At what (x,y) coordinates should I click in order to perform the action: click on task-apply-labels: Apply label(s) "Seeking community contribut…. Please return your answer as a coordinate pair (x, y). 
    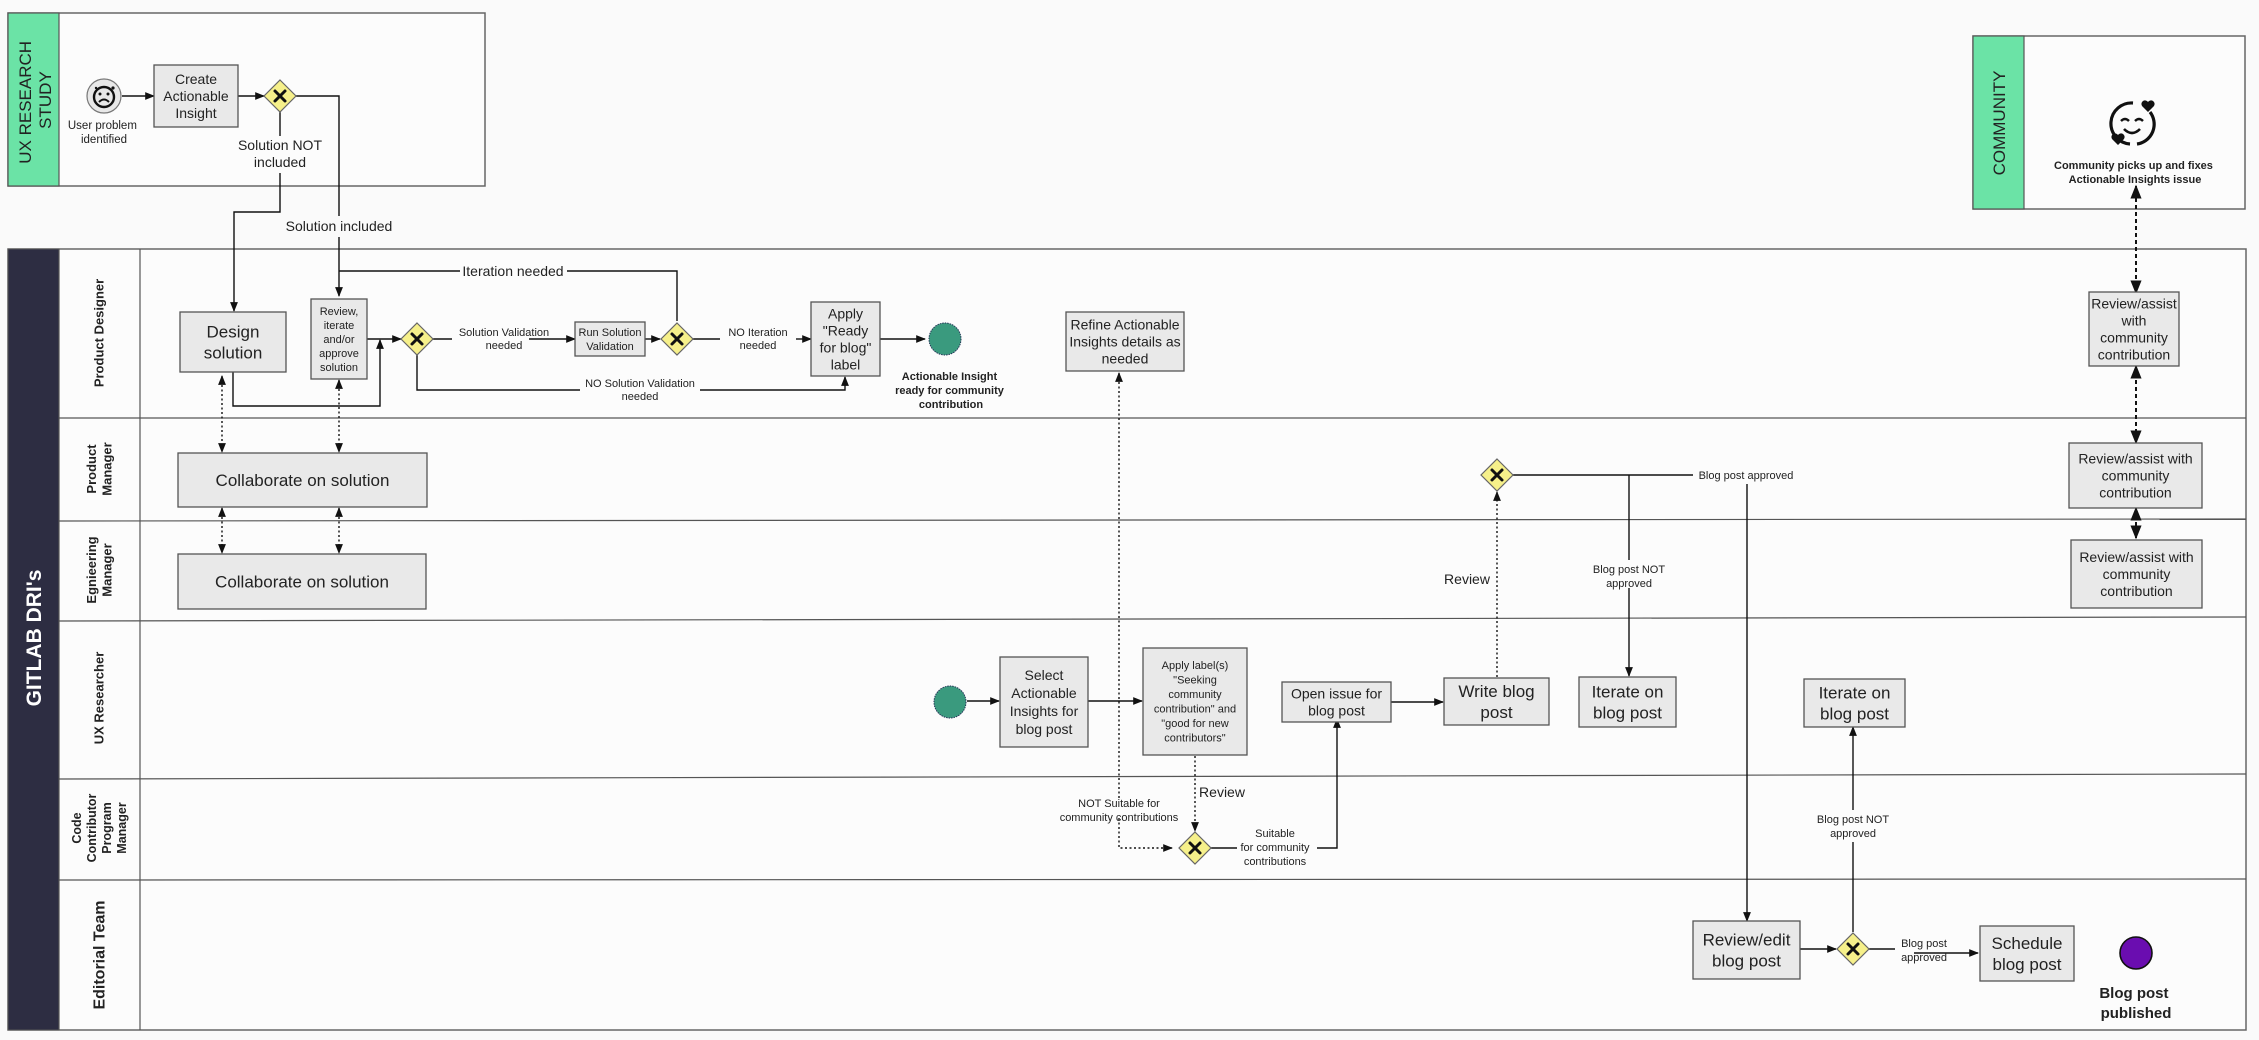
    Looking at the image, I should click on (1195, 701).